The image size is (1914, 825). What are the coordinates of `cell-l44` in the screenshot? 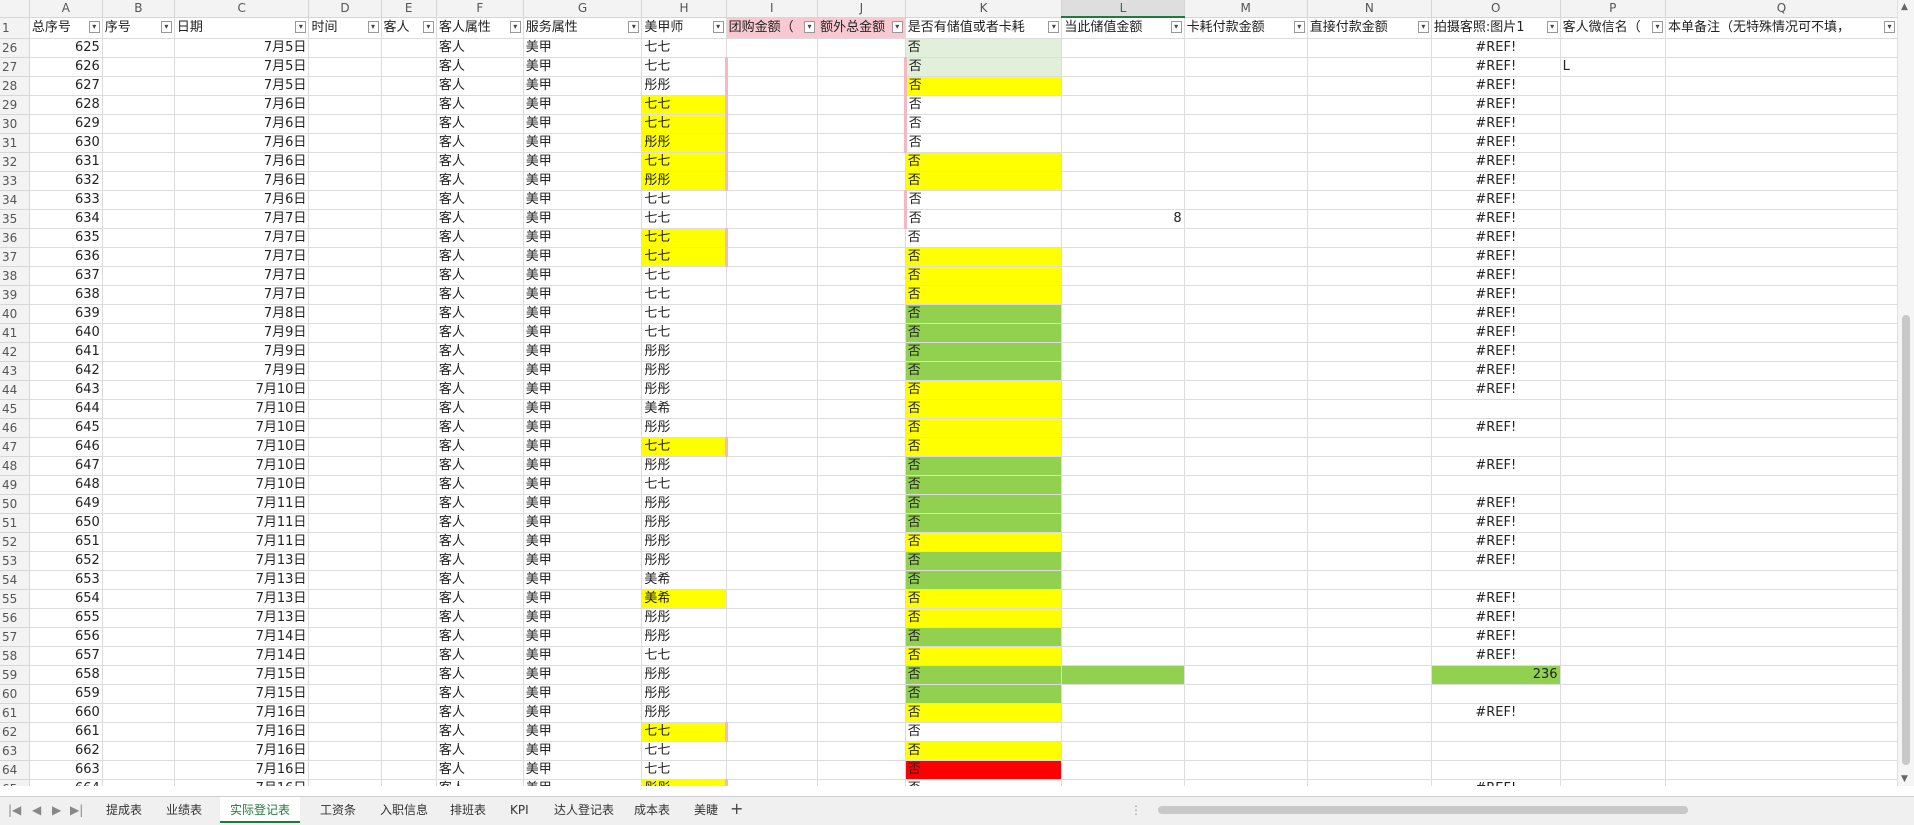 It's located at (1123, 390).